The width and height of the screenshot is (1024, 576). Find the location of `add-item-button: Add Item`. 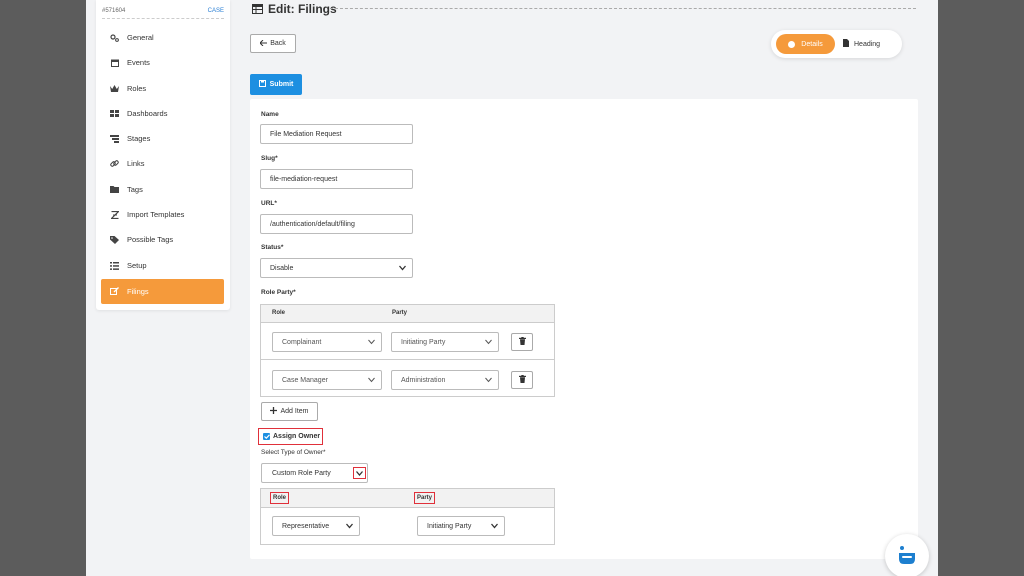

add-item-button: Add Item is located at coordinates (289, 411).